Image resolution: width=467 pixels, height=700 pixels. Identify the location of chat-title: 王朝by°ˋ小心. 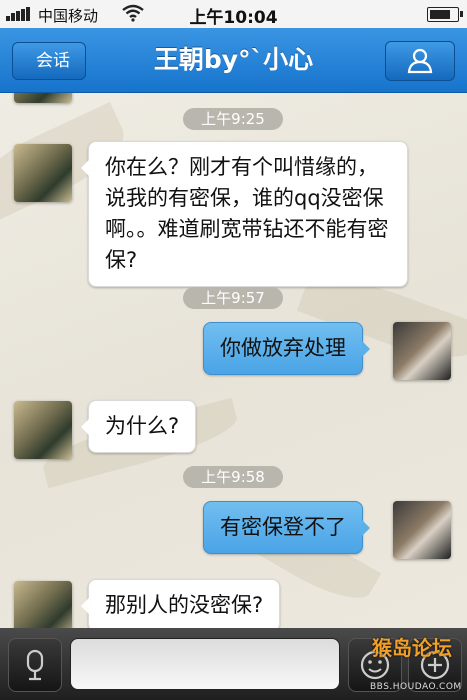
(233, 59).